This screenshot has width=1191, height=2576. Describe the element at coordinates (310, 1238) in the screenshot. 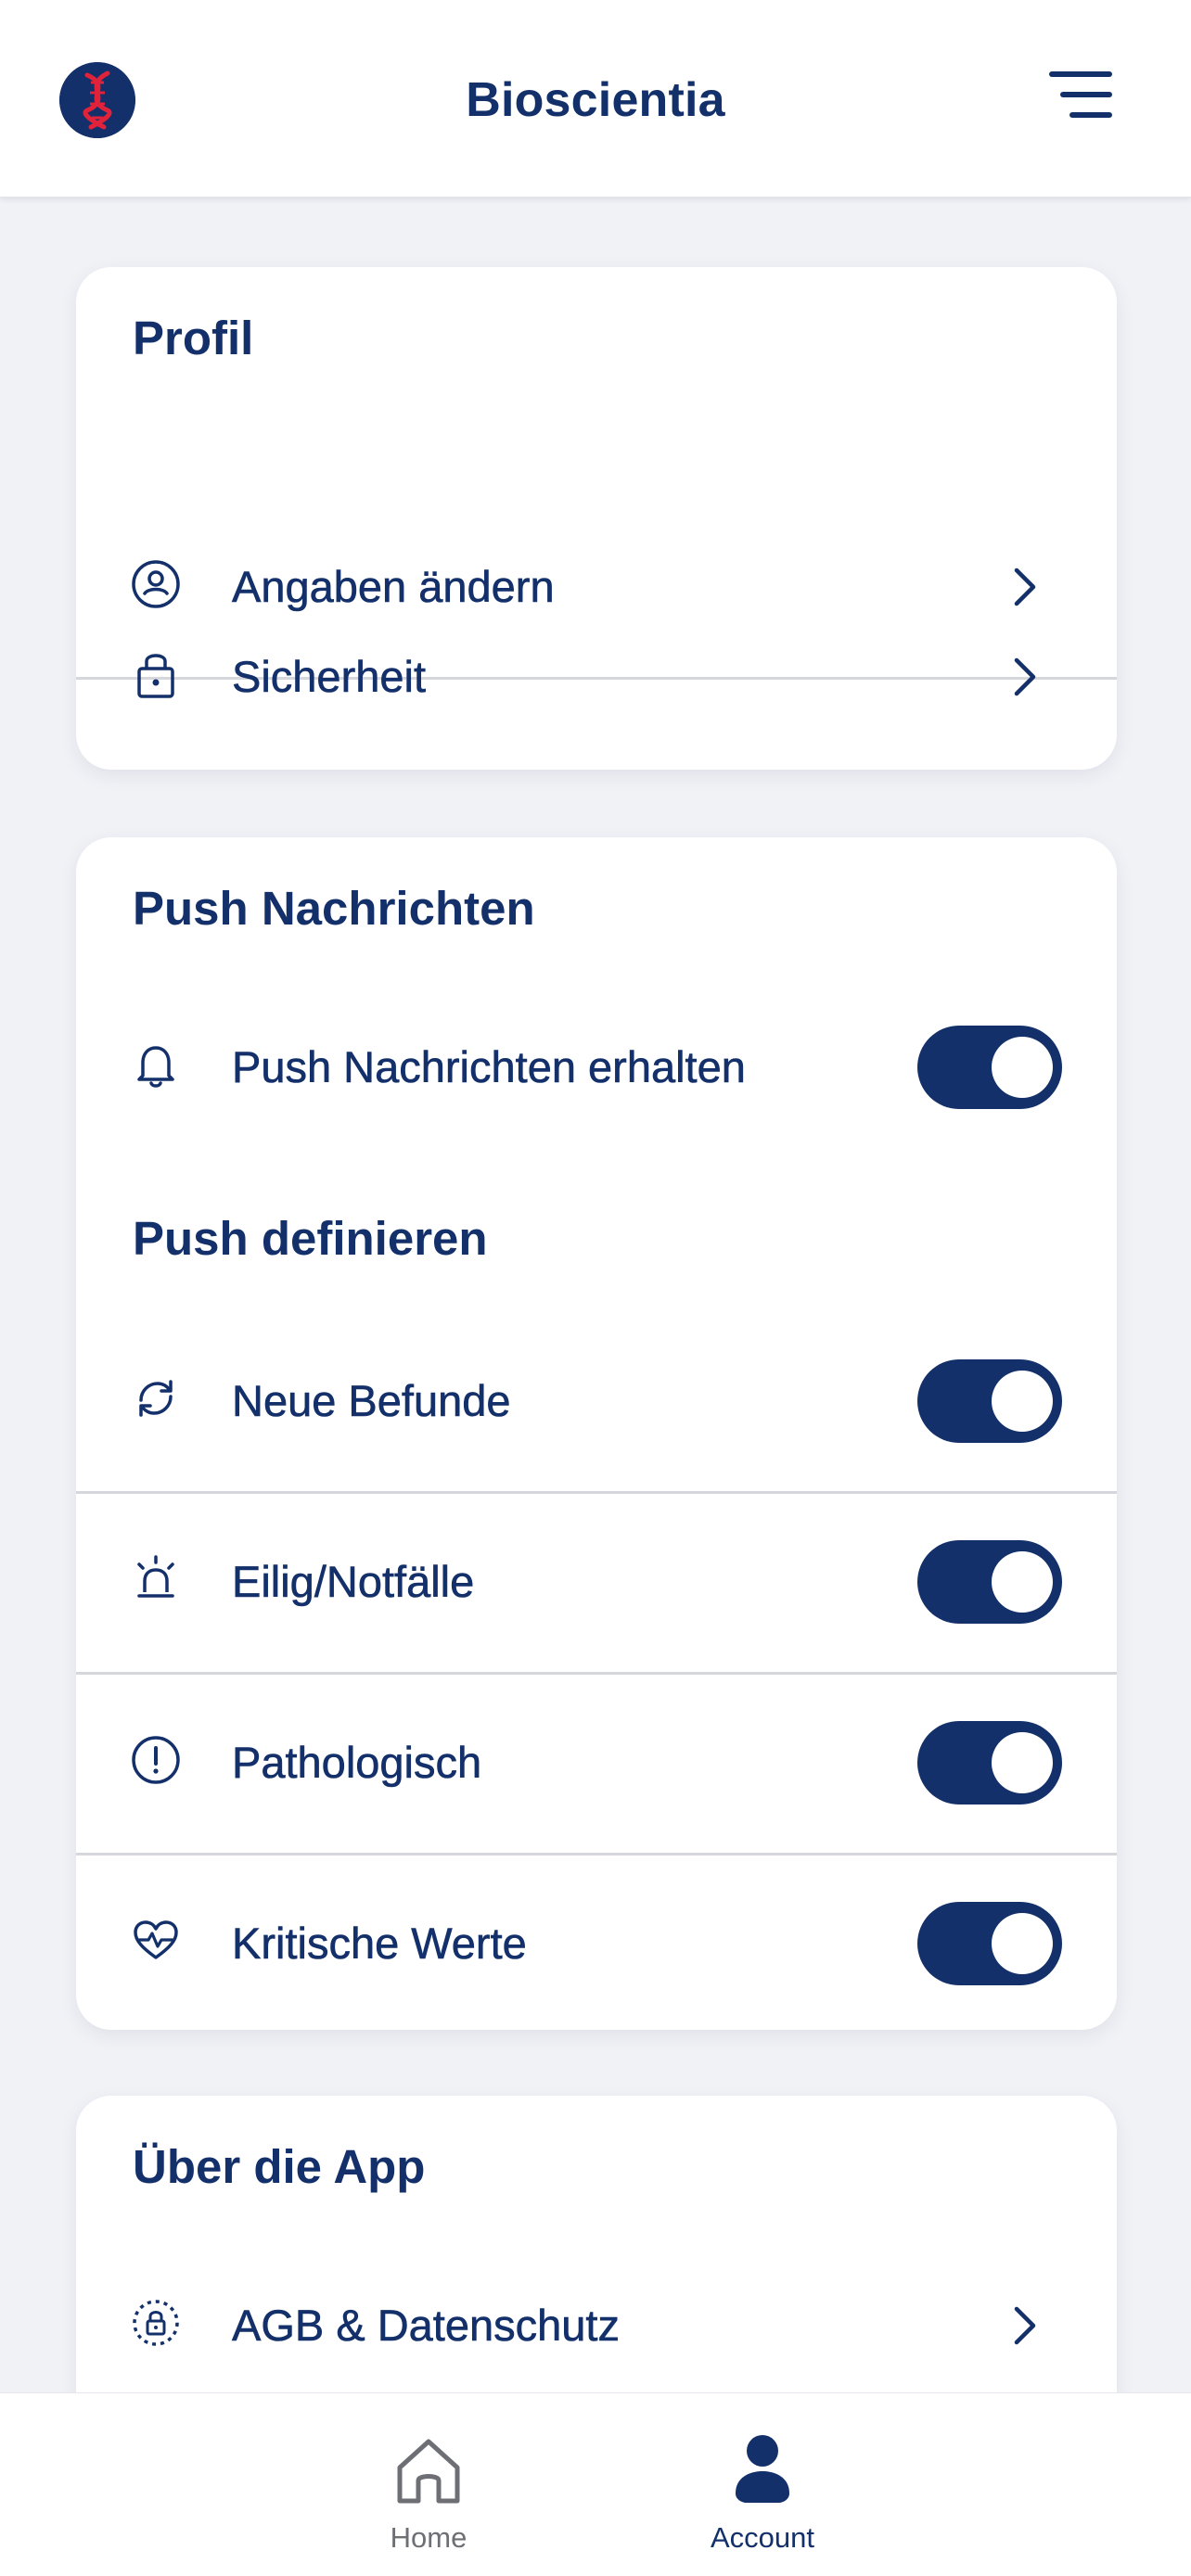

I see `push-define-title: Push definieren` at that location.